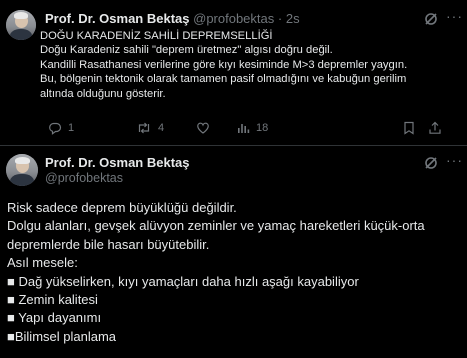 This screenshot has width=467, height=358. I want to click on tweet-header: Prof. Dr. Osman Bektaş @profobektas · 2s, so click(172, 18).